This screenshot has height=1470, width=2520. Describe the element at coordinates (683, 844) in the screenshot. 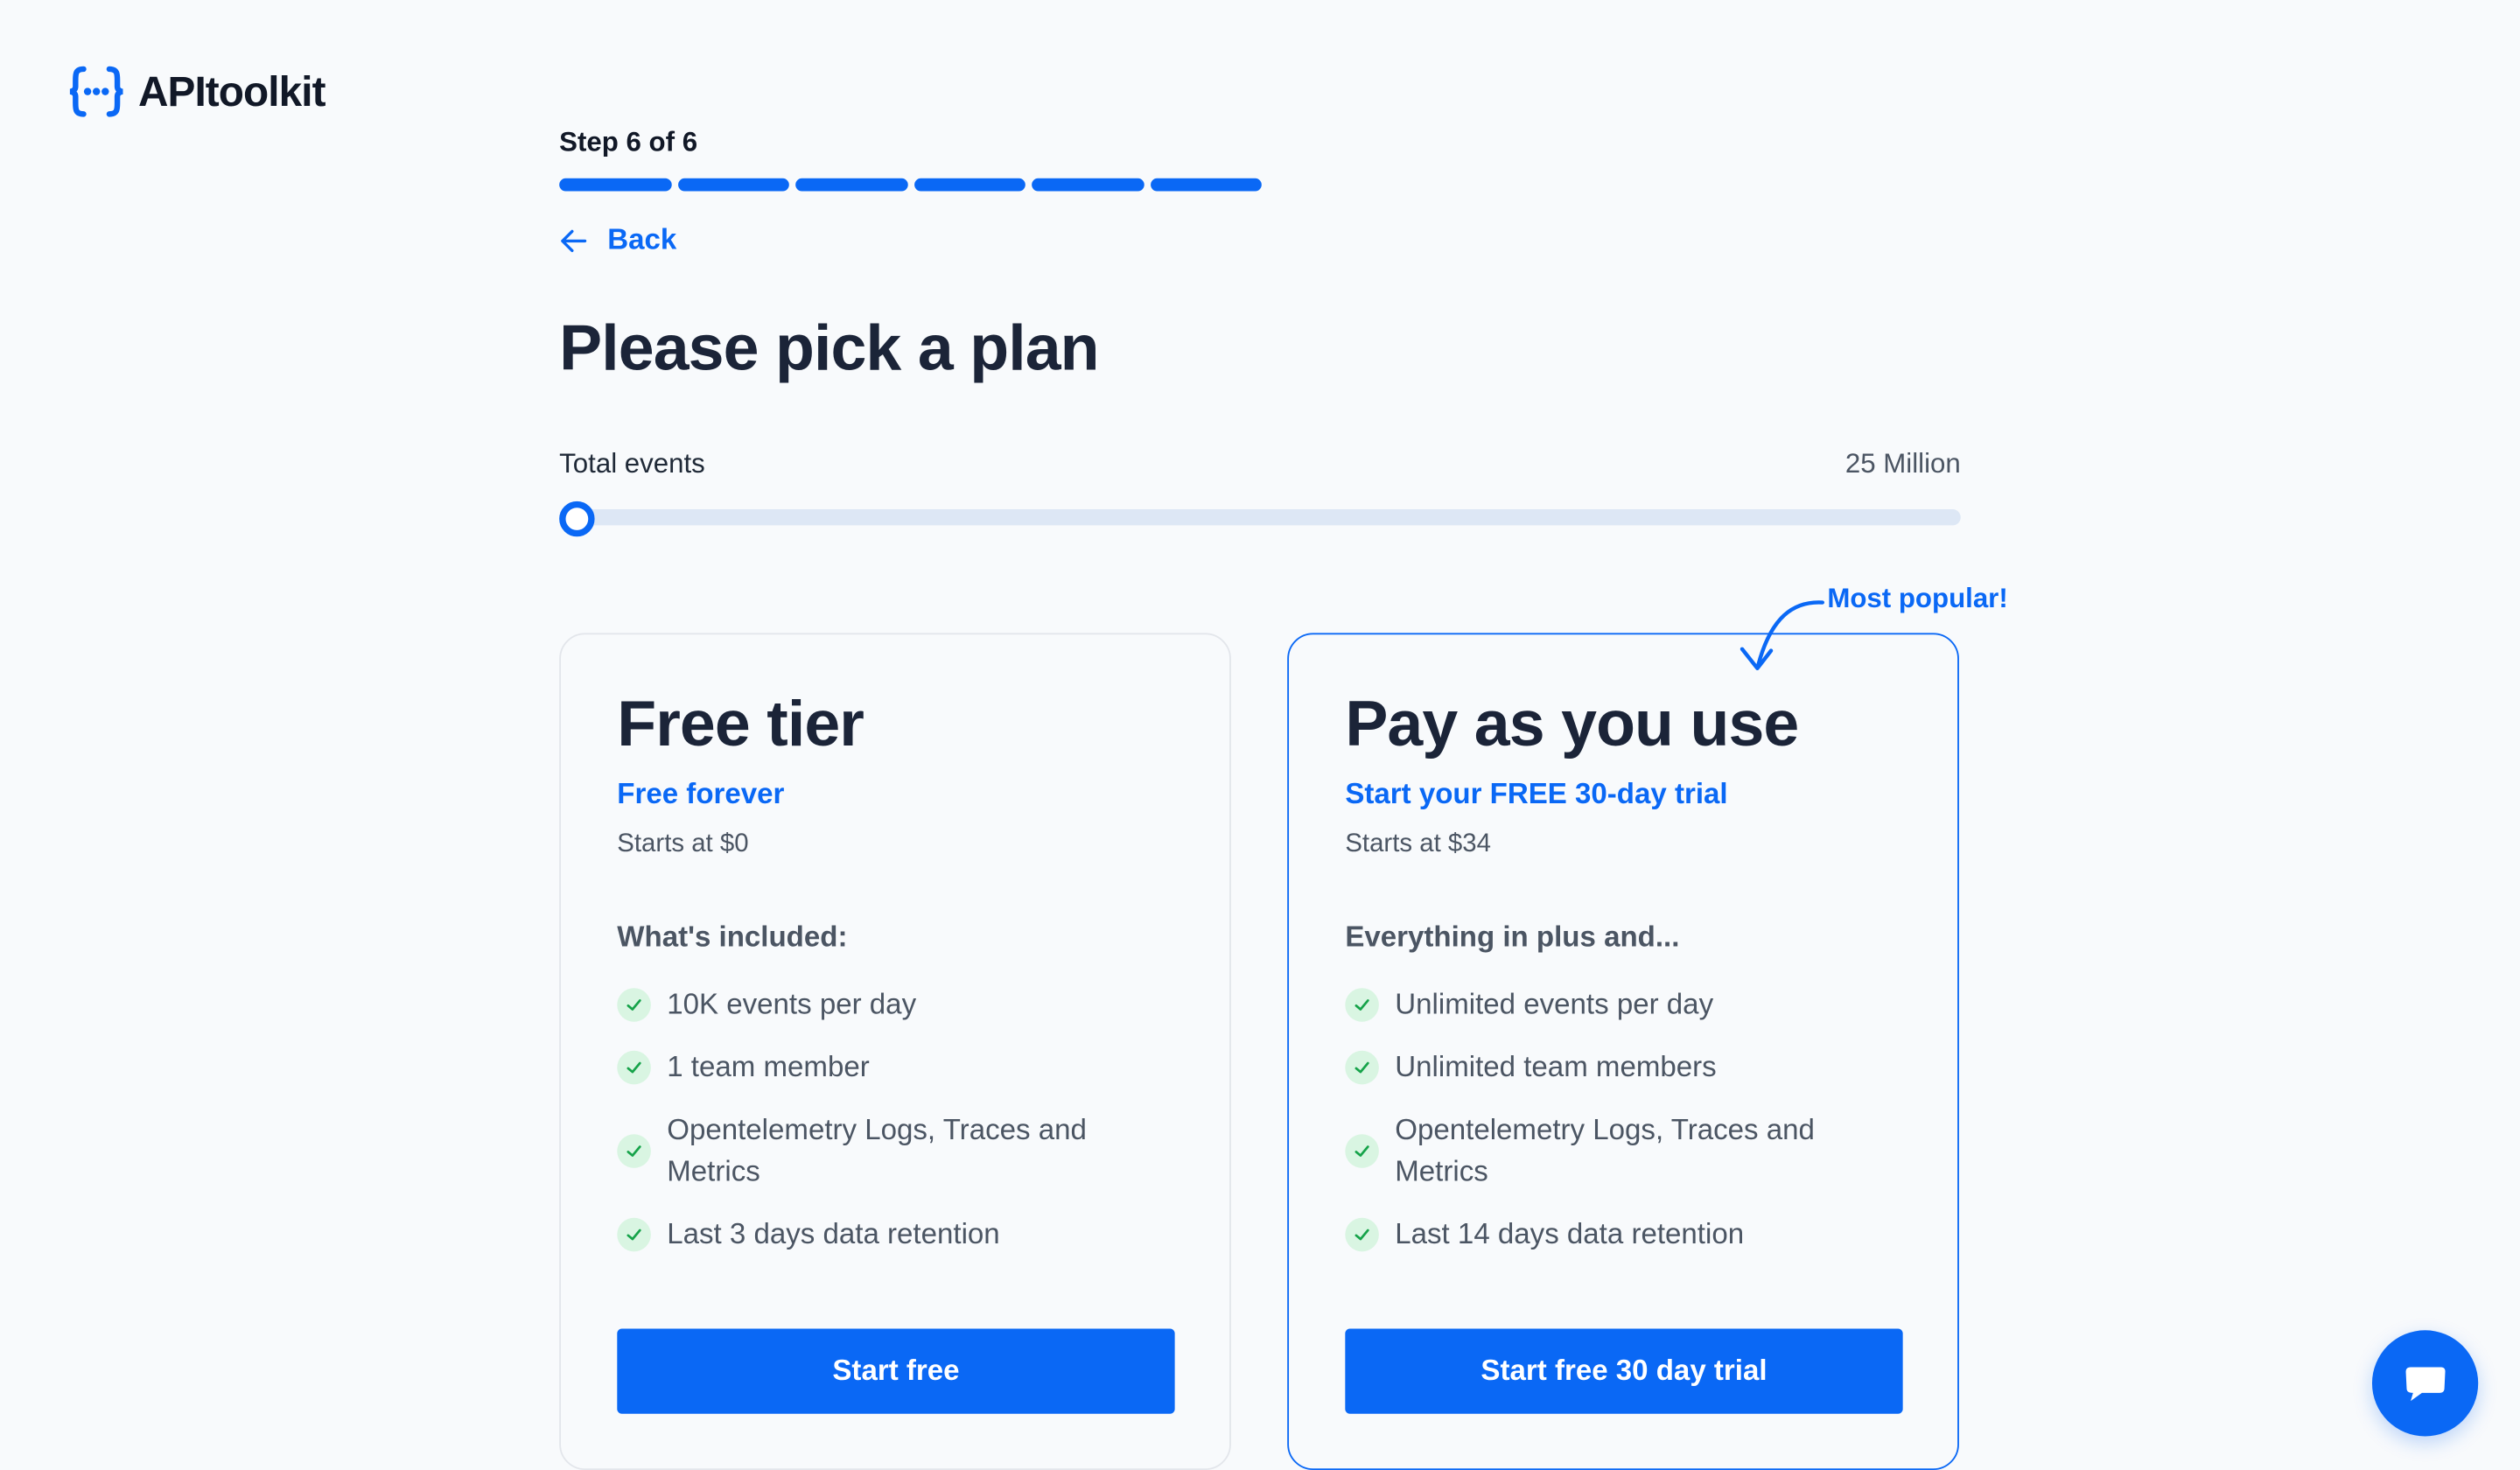

I see `plan-price: Starts at $0` at that location.